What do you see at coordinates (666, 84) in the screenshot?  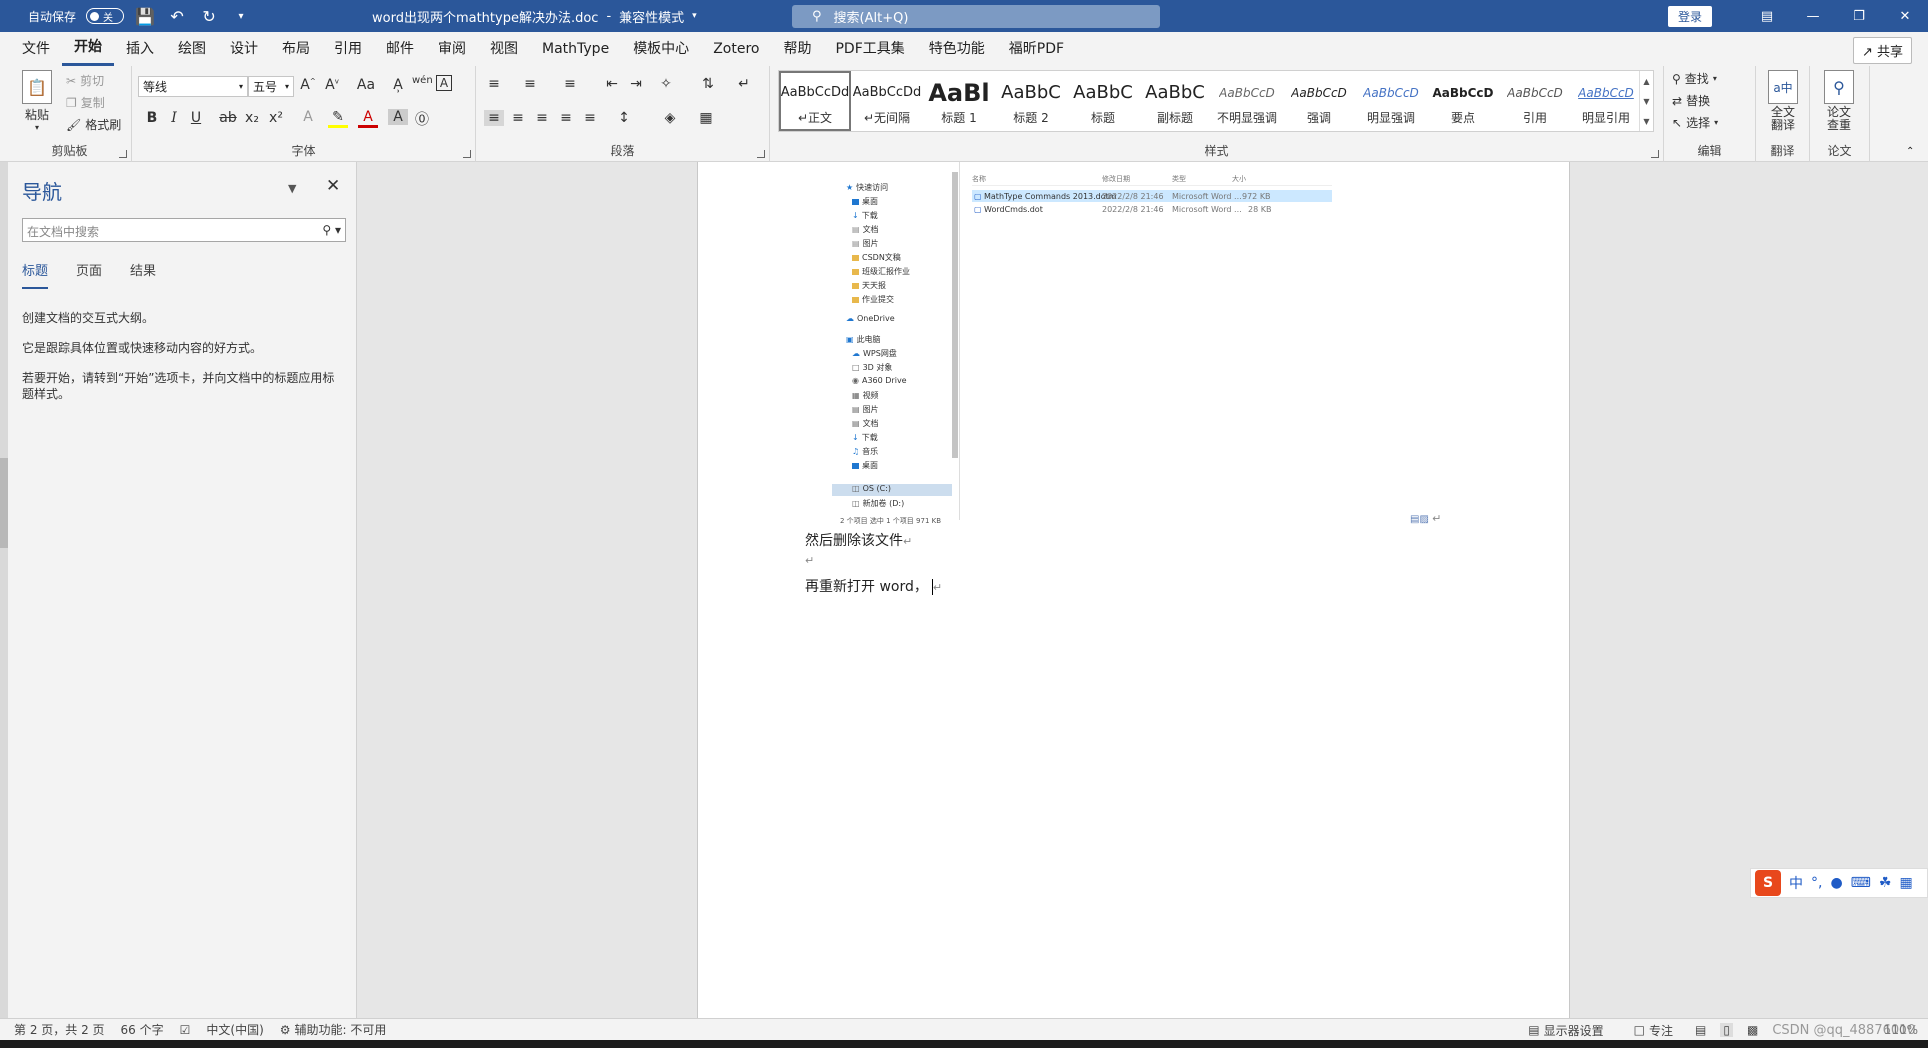 I see `asian-layout-icon: ✧` at bounding box center [666, 84].